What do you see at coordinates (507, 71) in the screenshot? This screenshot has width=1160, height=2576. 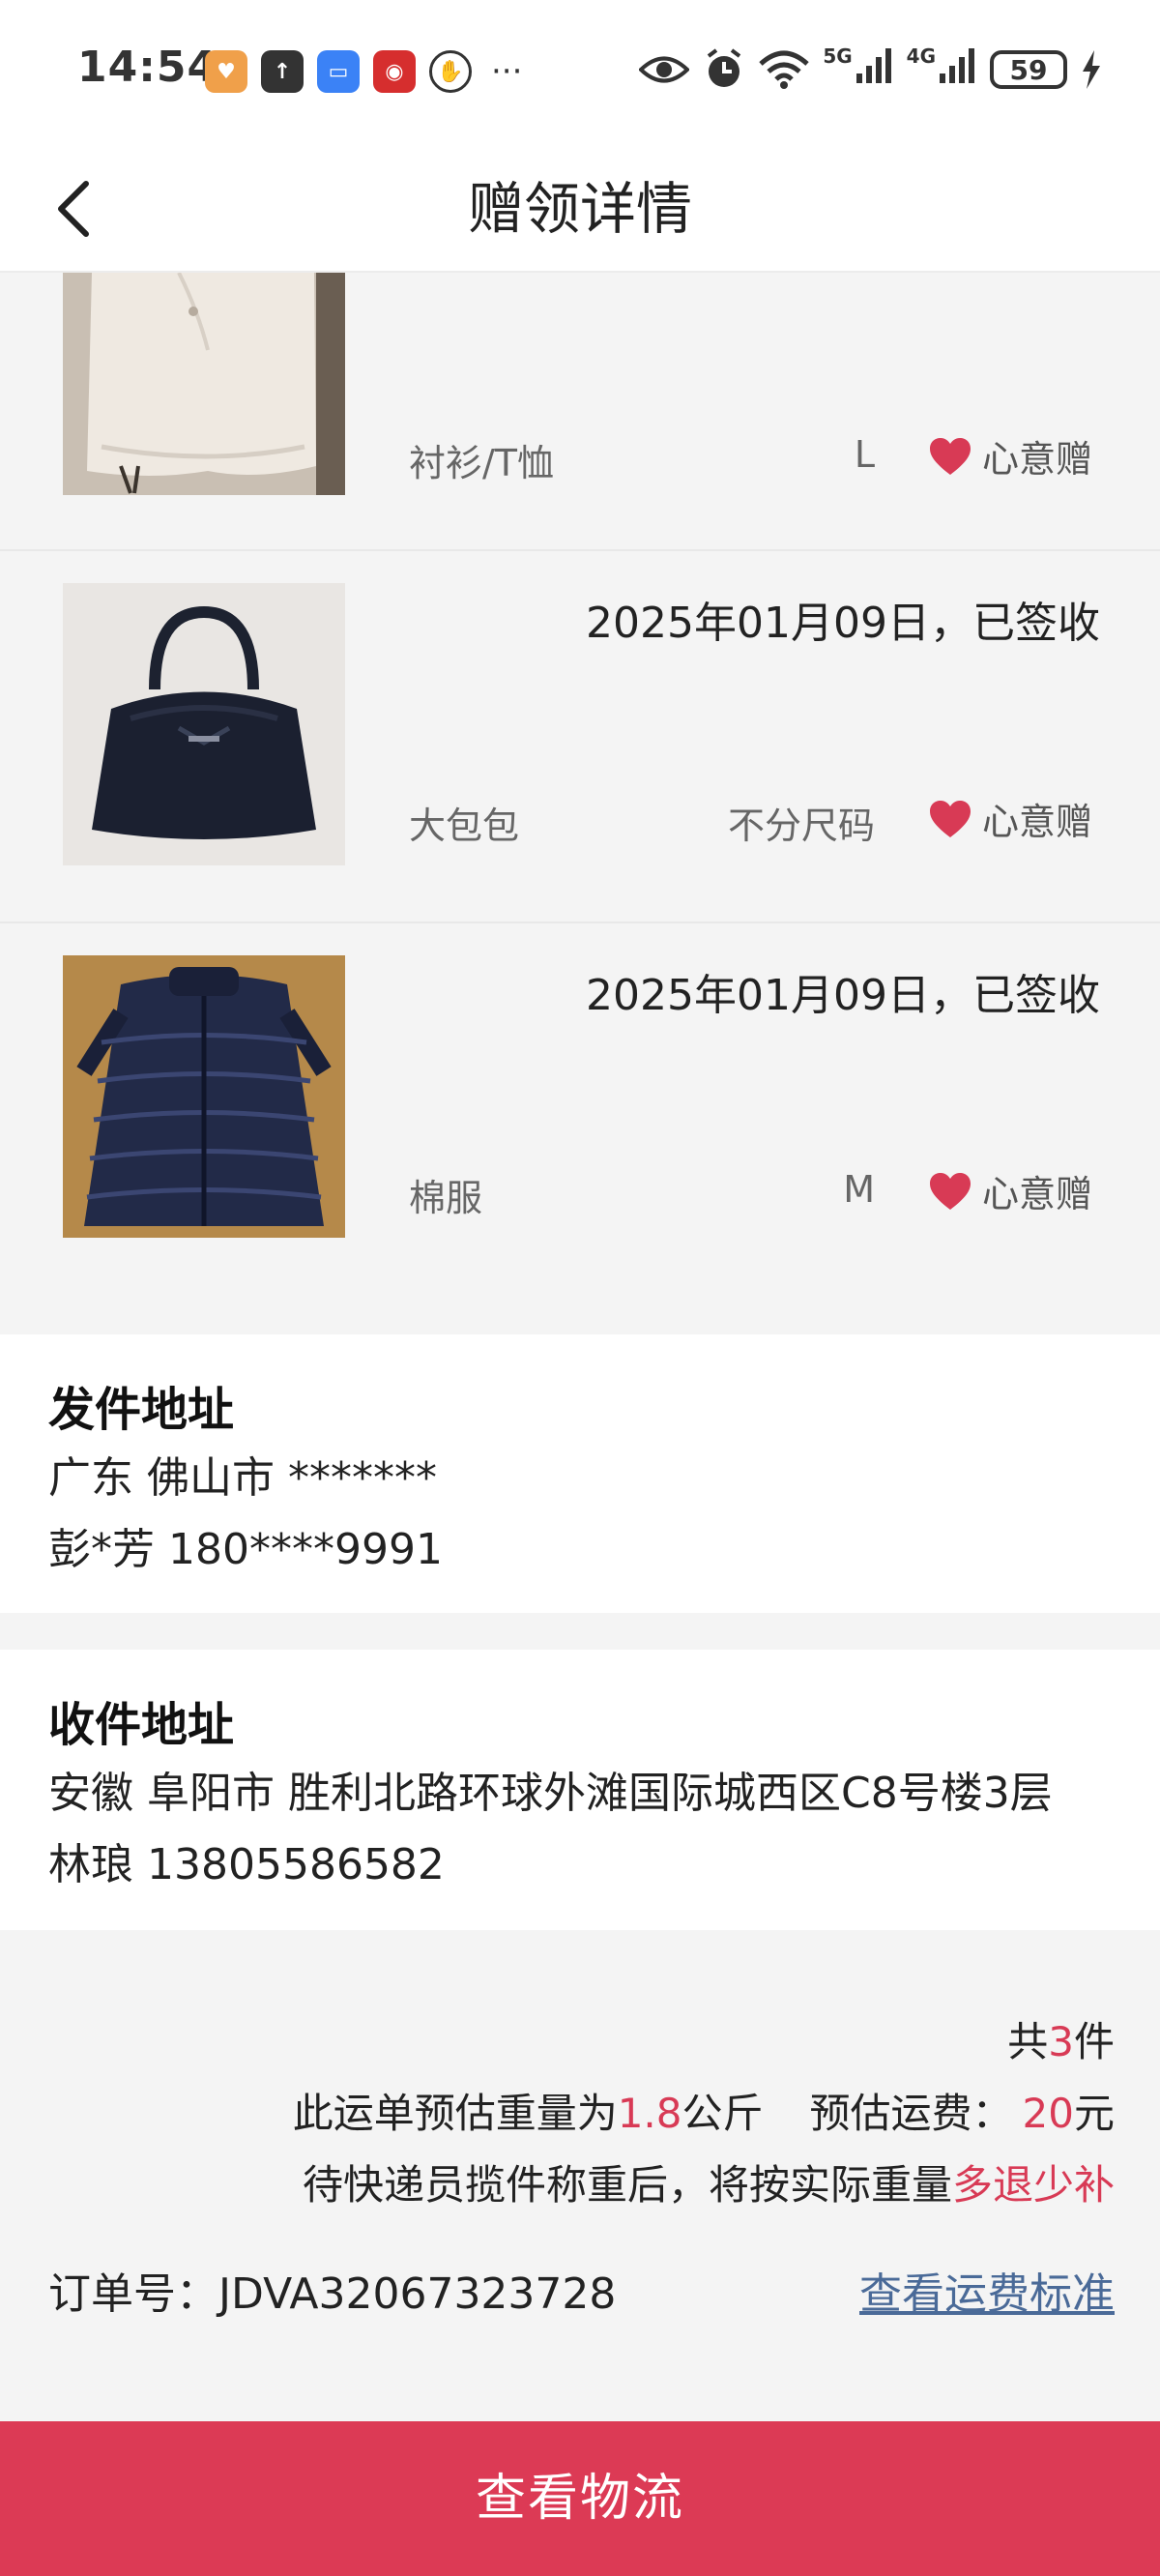 I see `more-notifications-icon: ···` at bounding box center [507, 71].